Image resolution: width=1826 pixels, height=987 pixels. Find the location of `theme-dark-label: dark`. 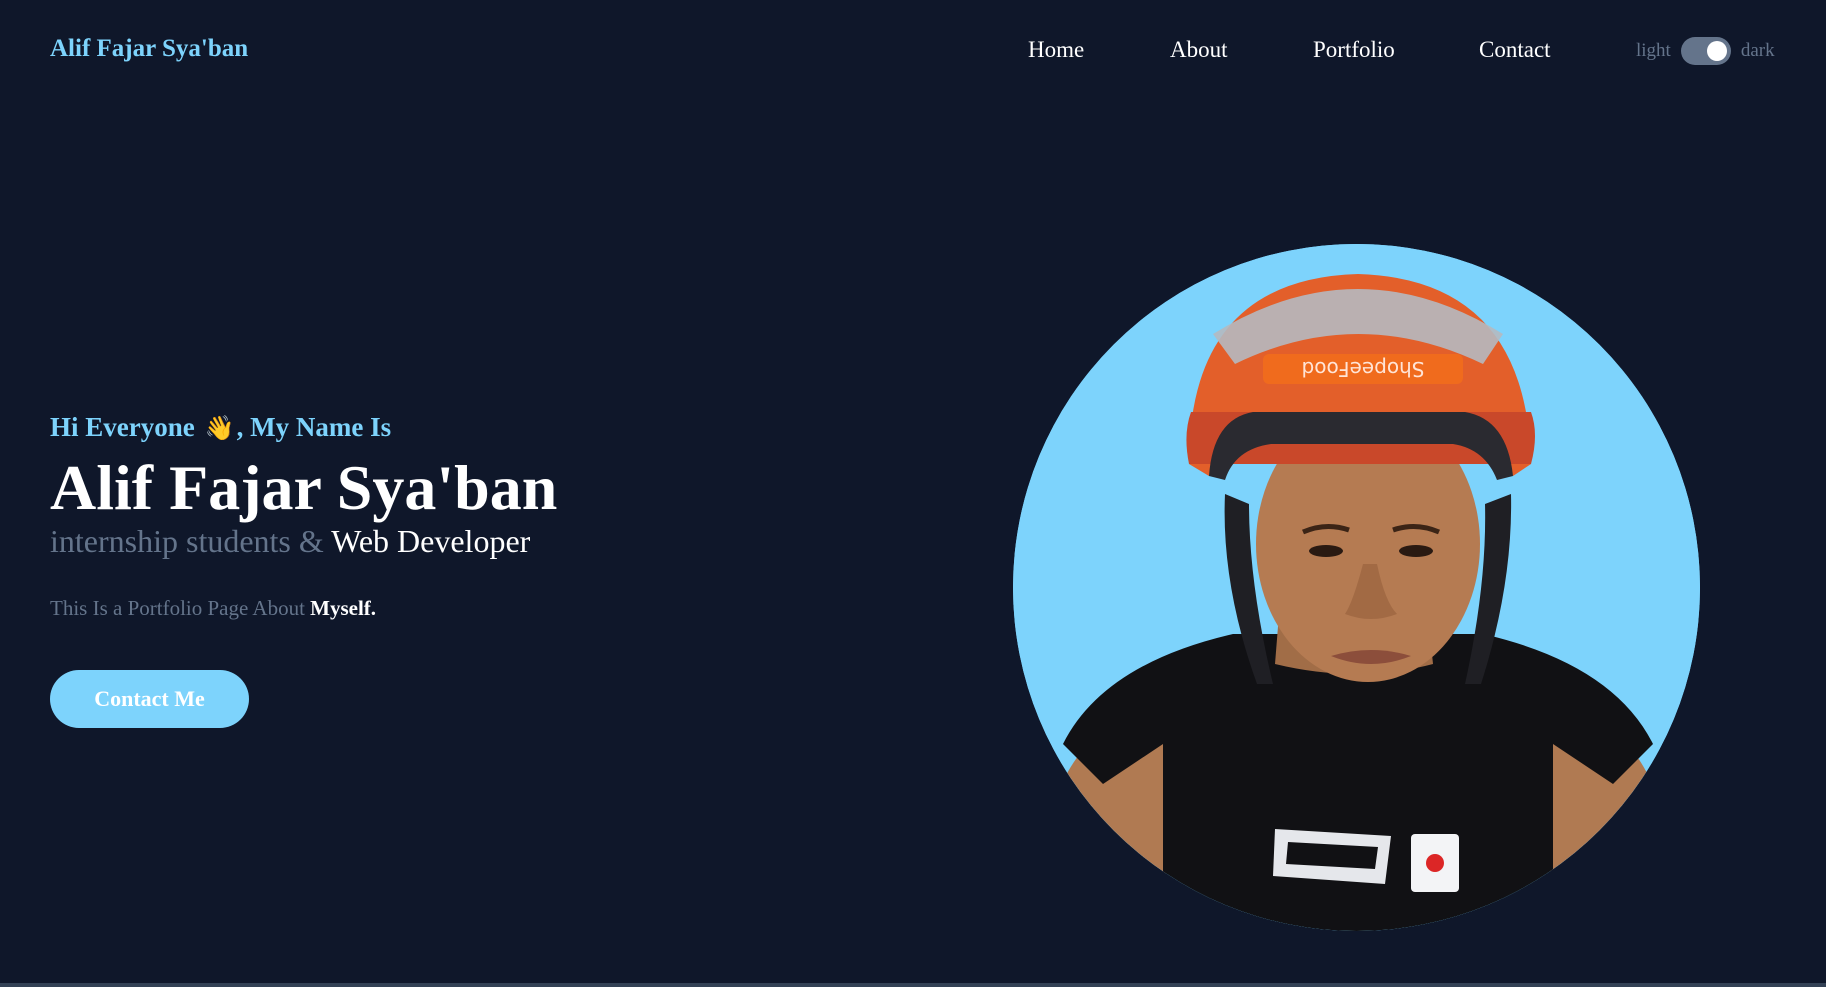

theme-dark-label: dark is located at coordinates (1757, 50).